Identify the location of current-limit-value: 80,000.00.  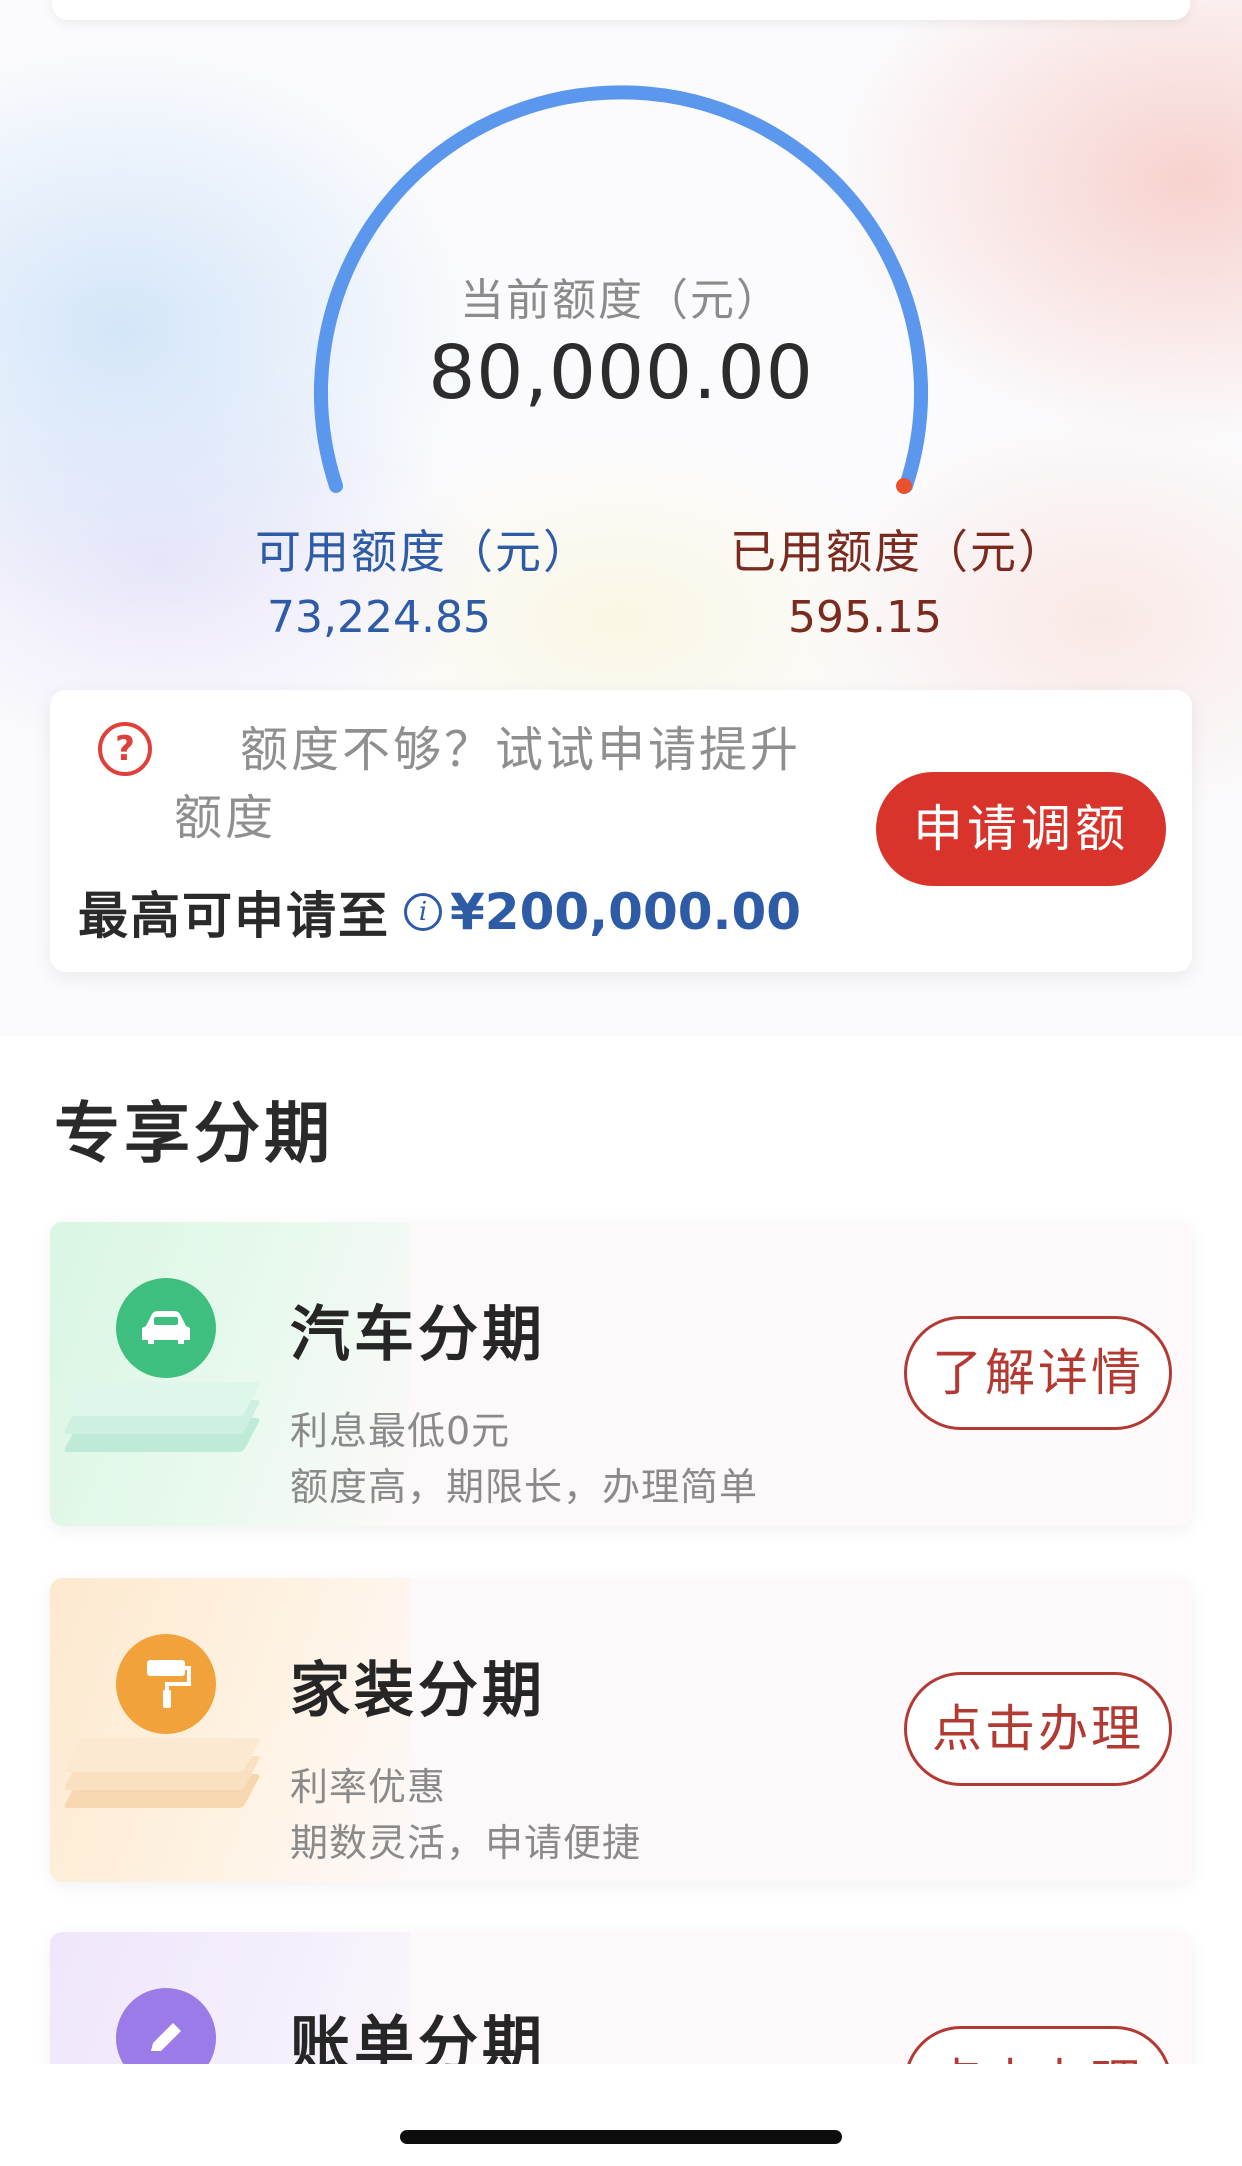
(621, 373).